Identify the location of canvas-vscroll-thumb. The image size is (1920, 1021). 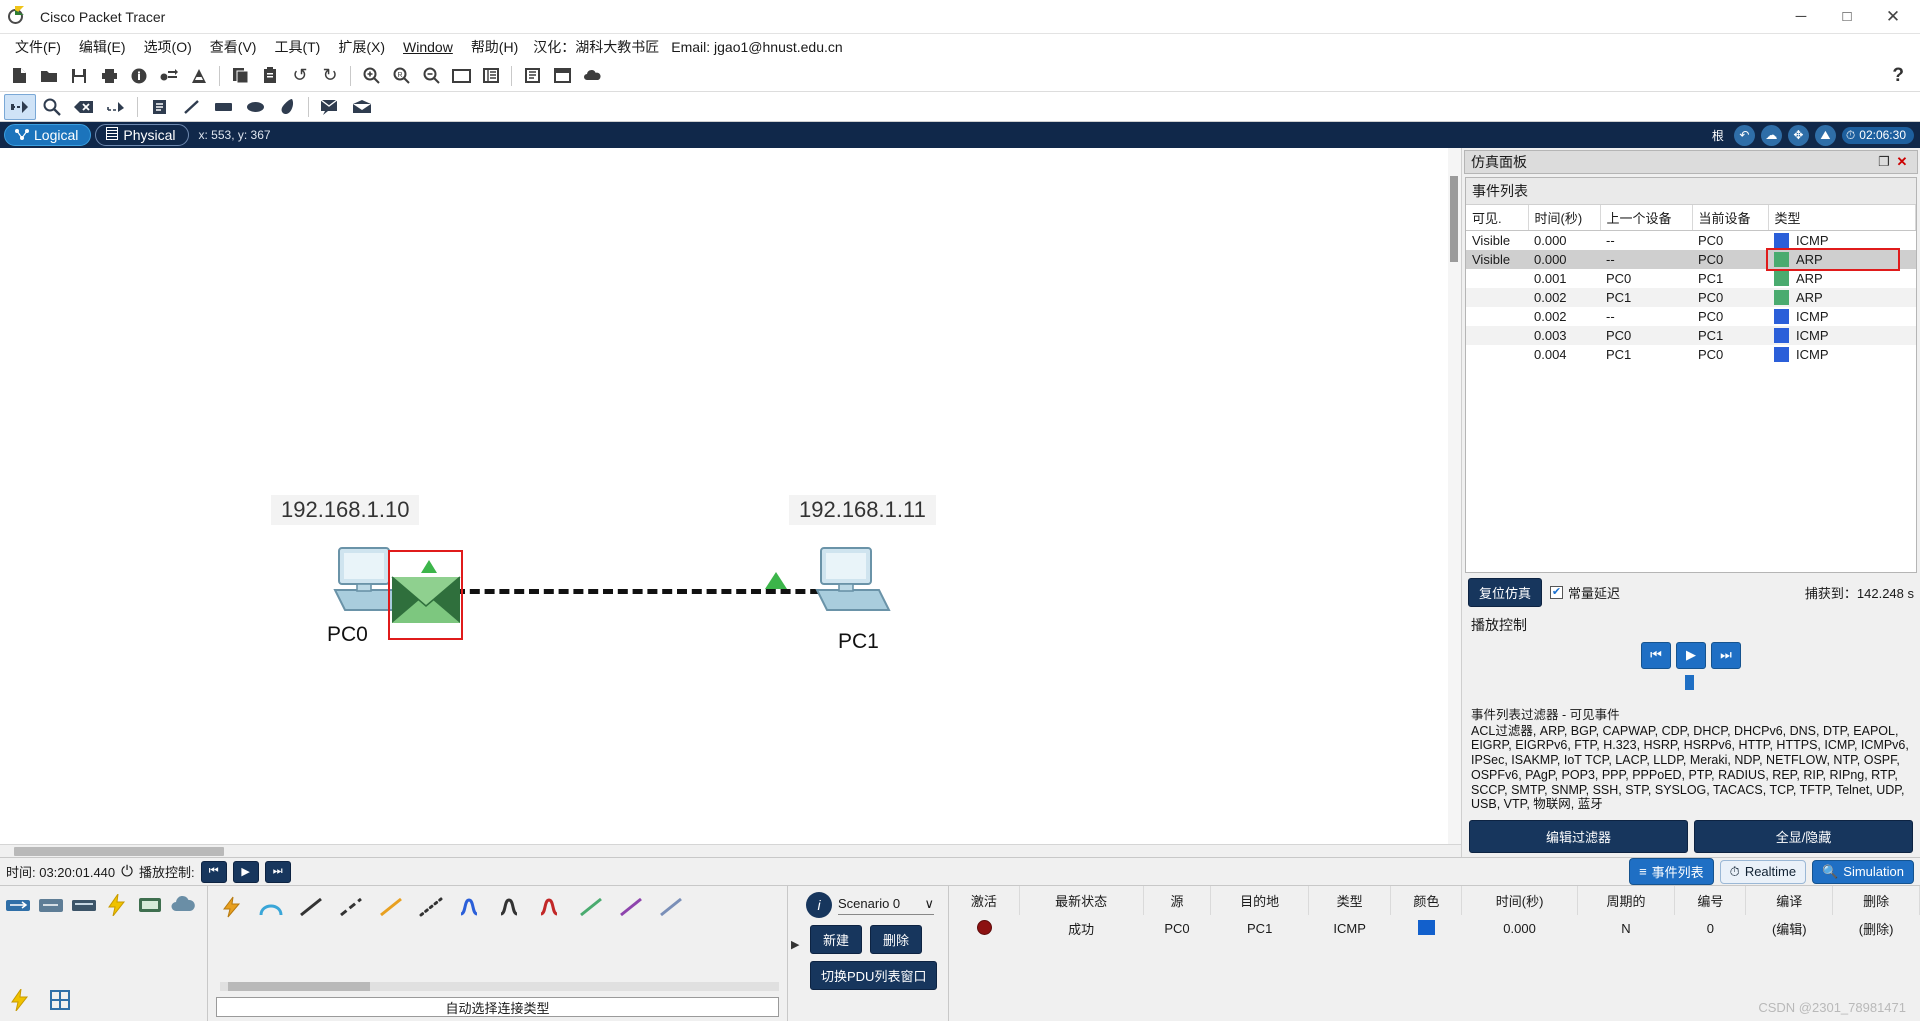
(1454, 219).